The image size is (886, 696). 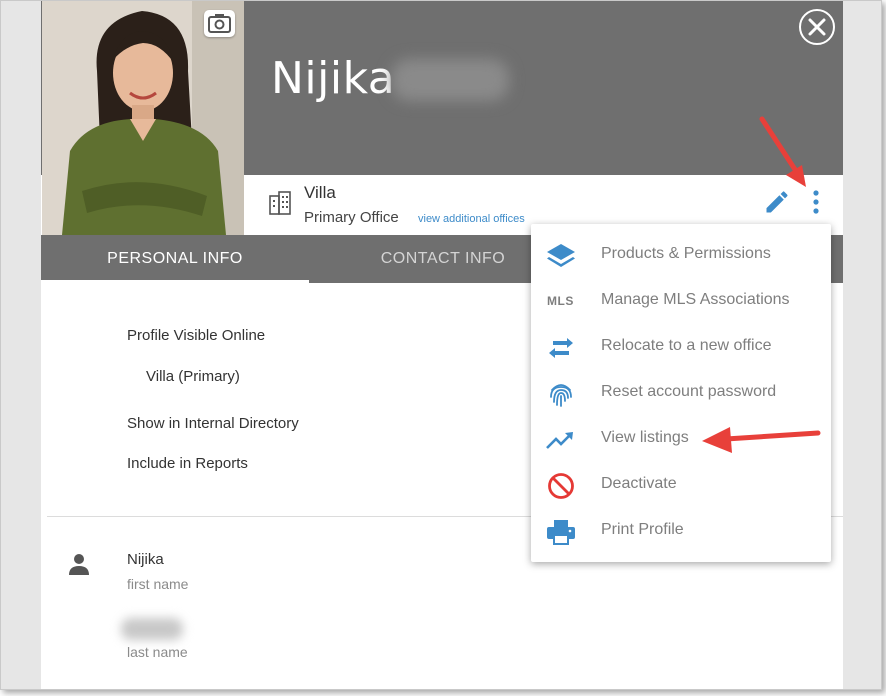 What do you see at coordinates (639, 483) in the screenshot?
I see `menu-label: Deactivate` at bounding box center [639, 483].